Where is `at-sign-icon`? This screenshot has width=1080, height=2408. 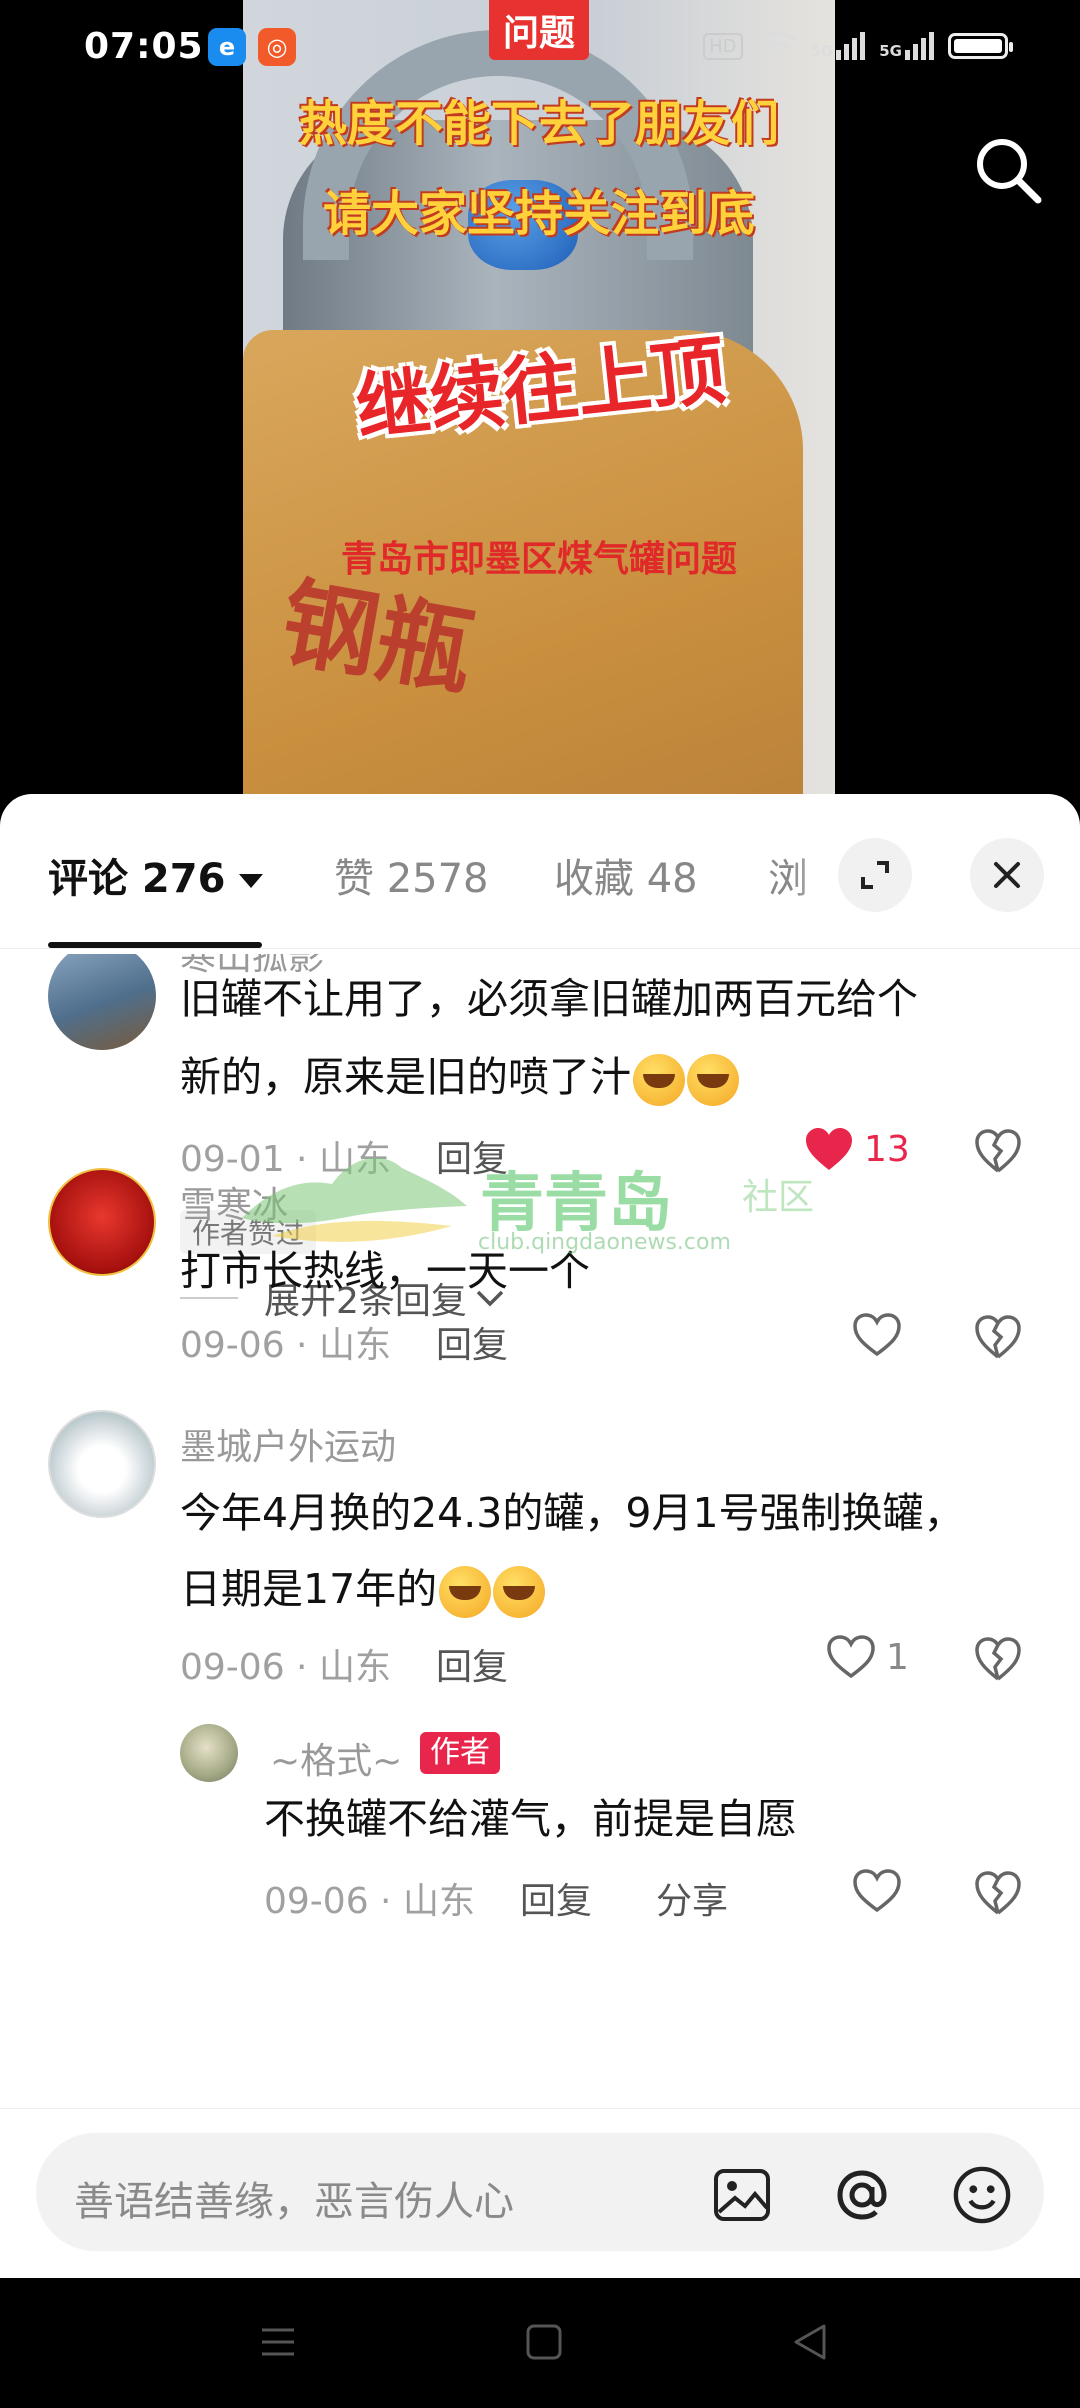 at-sign-icon is located at coordinates (862, 2195).